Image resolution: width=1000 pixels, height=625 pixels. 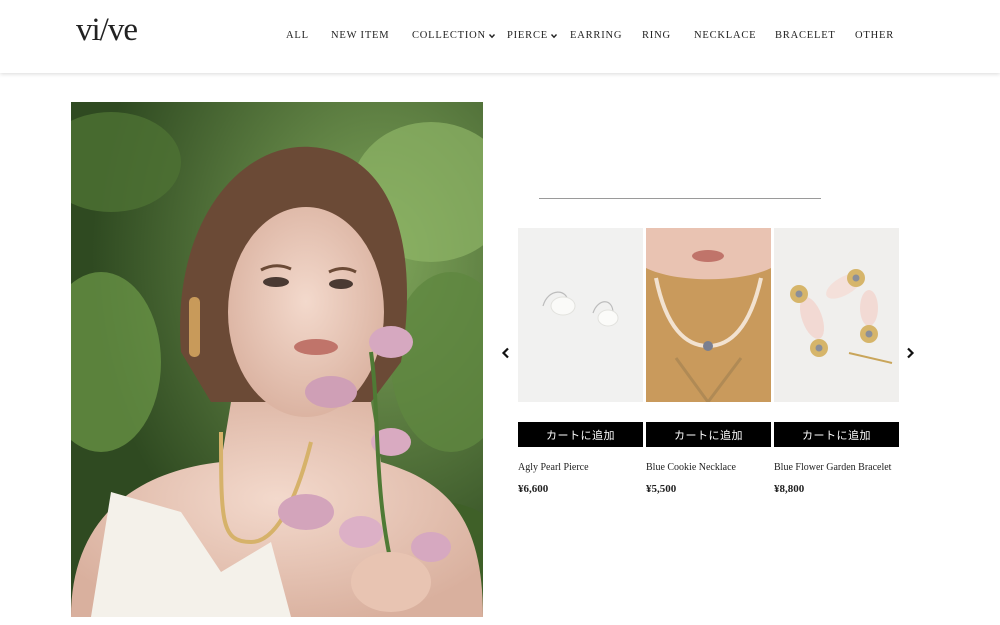 I want to click on chevron-left-icon, so click(x=505, y=353).